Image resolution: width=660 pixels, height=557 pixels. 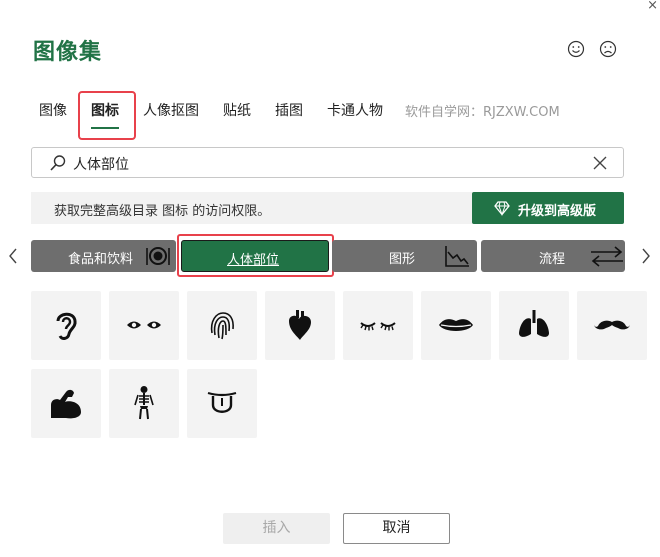 I want to click on category-label: 图形, so click(x=402, y=259).